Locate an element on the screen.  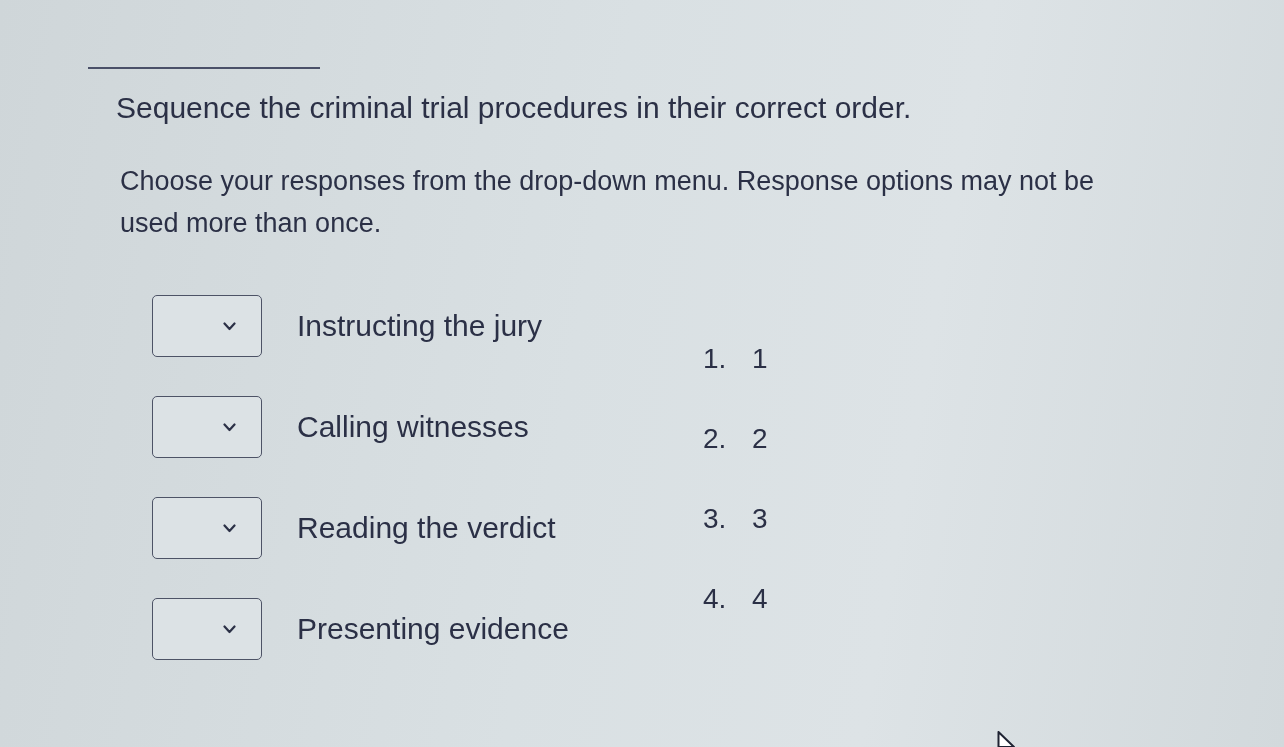
procedure-label: Presenting evidence is located at coordinates (433, 629).